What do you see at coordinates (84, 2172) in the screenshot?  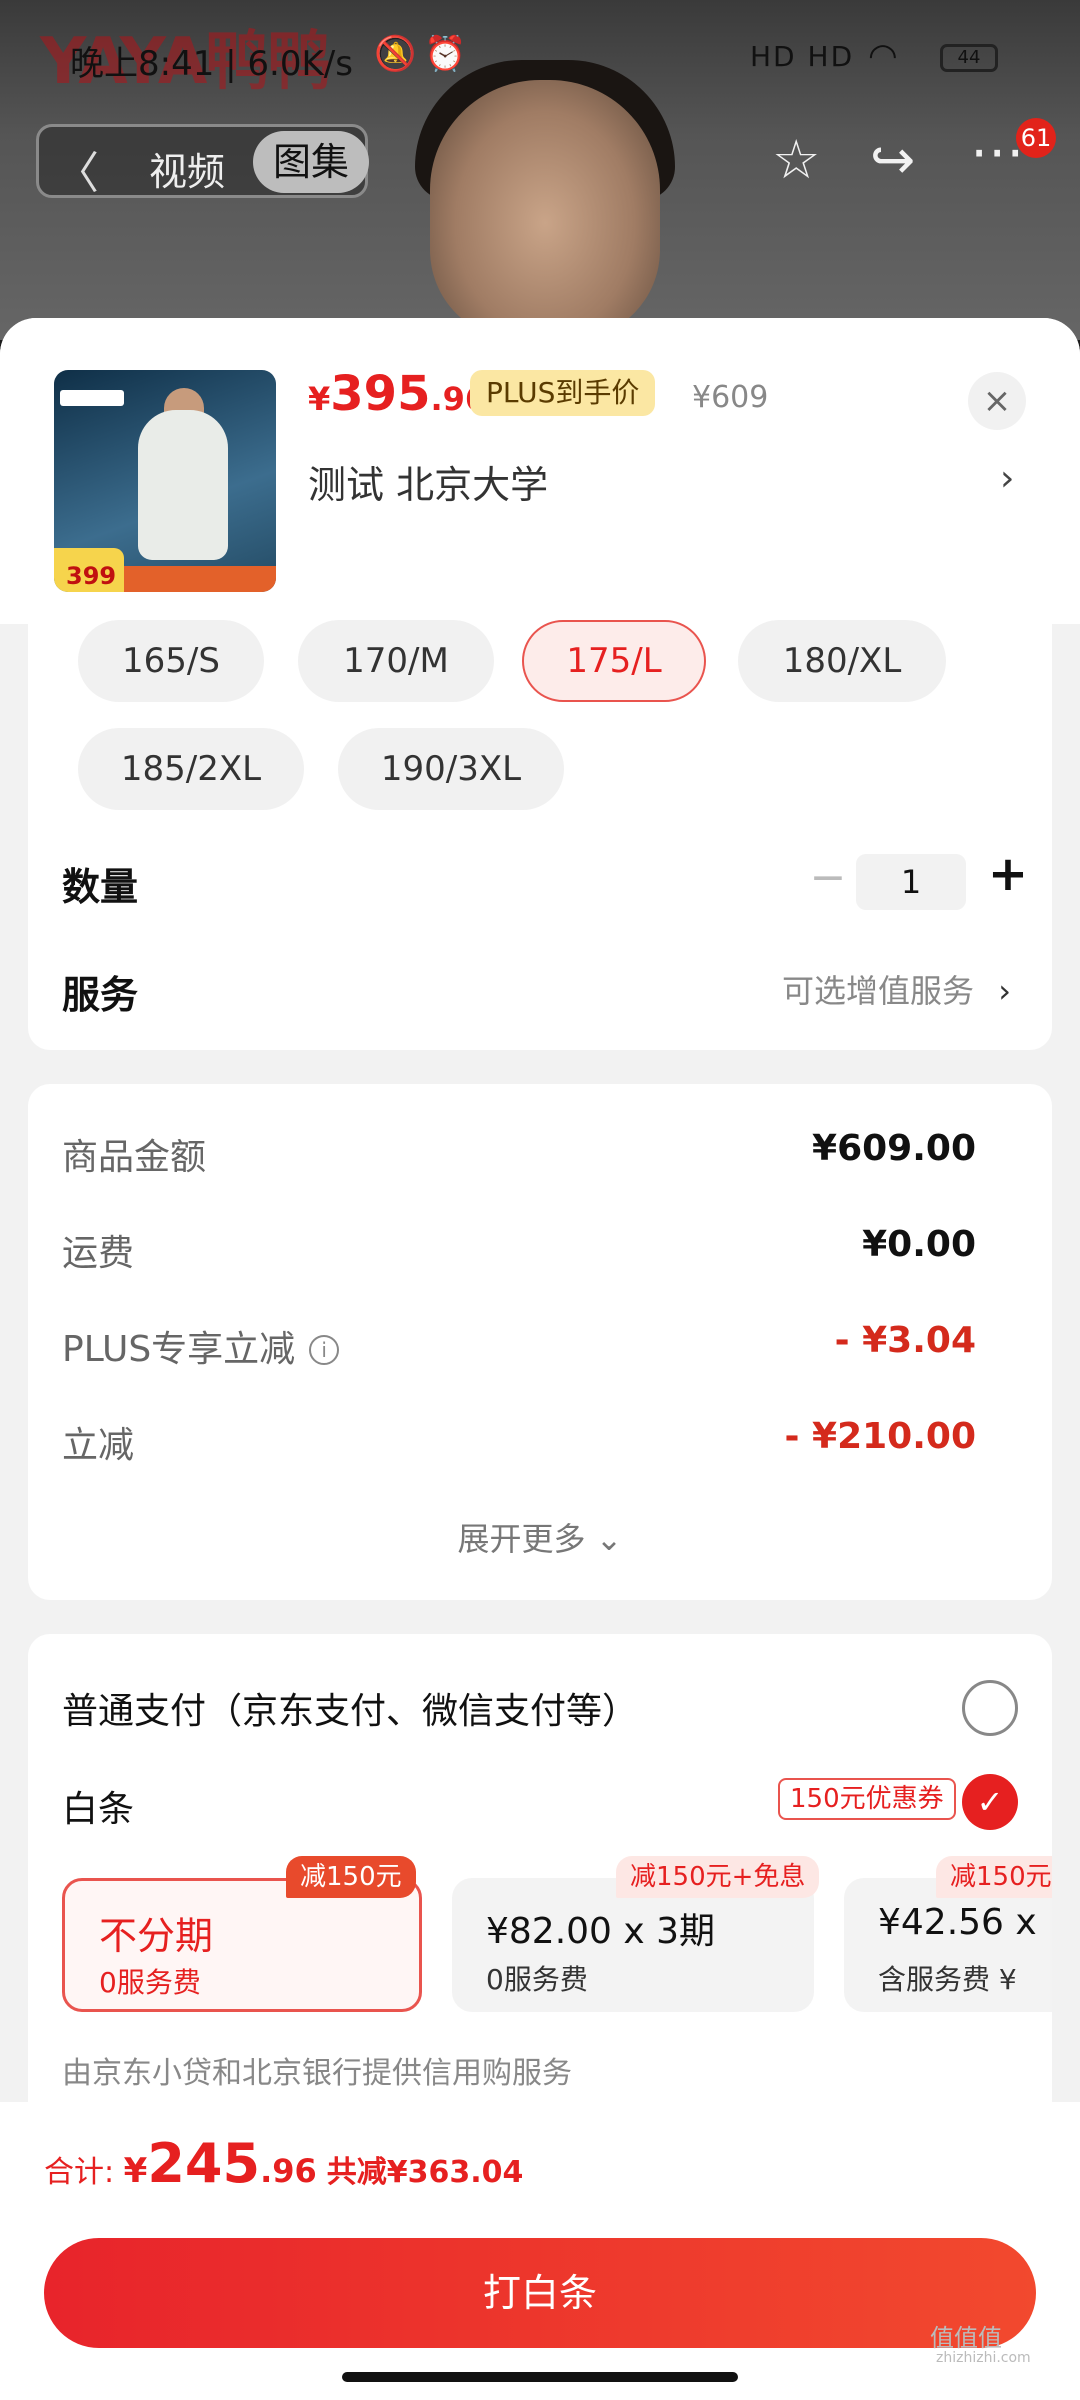 I see `total-label: 合计:` at bounding box center [84, 2172].